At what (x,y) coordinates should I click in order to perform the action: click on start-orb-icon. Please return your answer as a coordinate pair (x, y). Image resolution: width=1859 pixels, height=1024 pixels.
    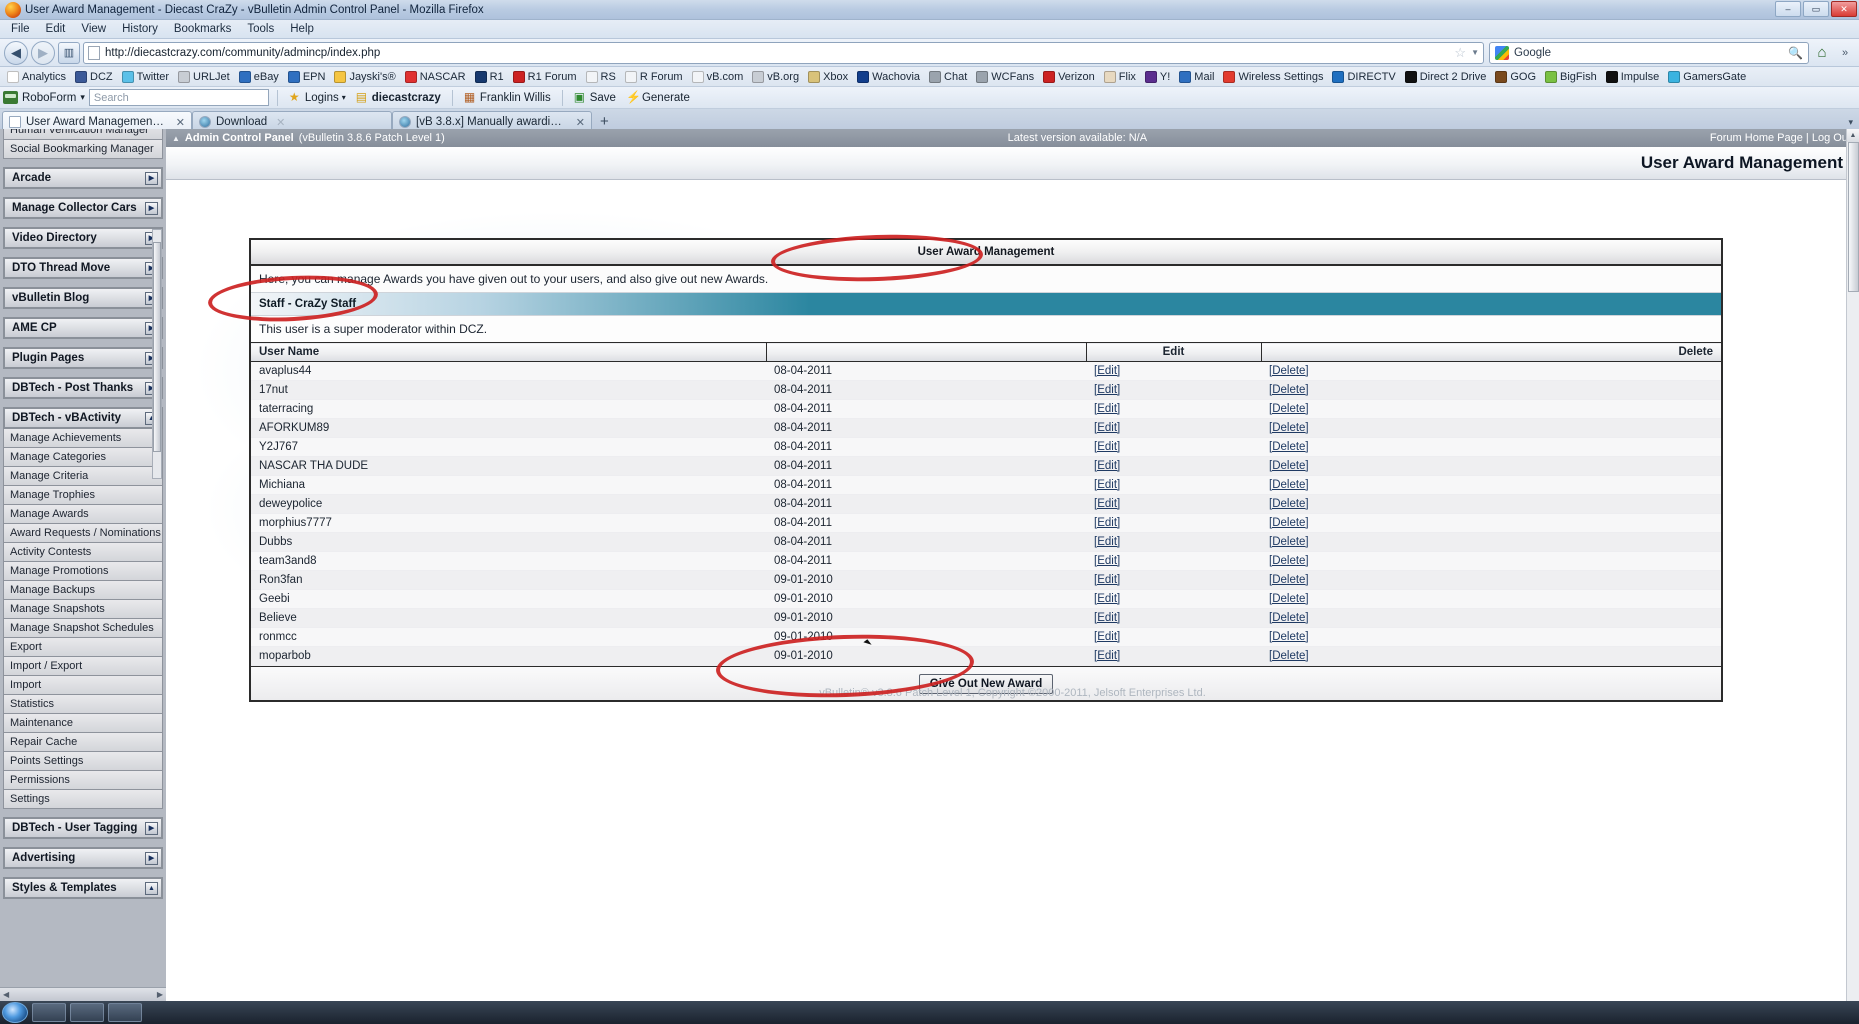
    Looking at the image, I should click on (15, 1012).